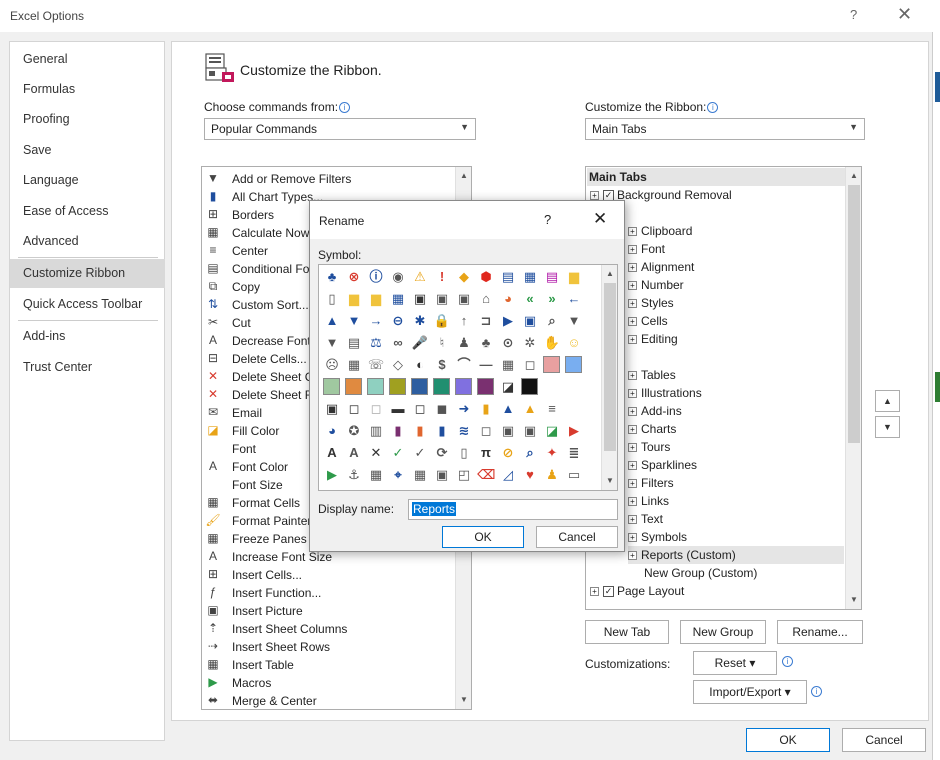  I want to click on symbol-icon: ◼, so click(442, 409).